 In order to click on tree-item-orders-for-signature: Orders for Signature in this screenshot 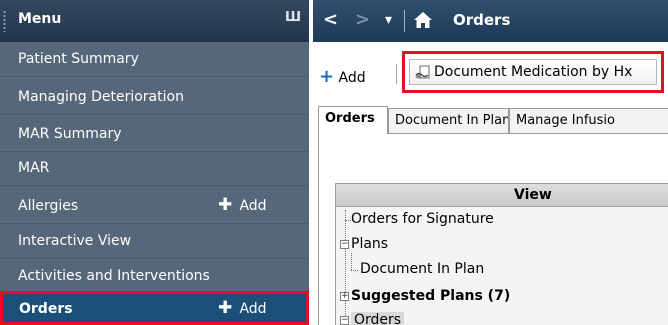, I will do `click(422, 219)`.